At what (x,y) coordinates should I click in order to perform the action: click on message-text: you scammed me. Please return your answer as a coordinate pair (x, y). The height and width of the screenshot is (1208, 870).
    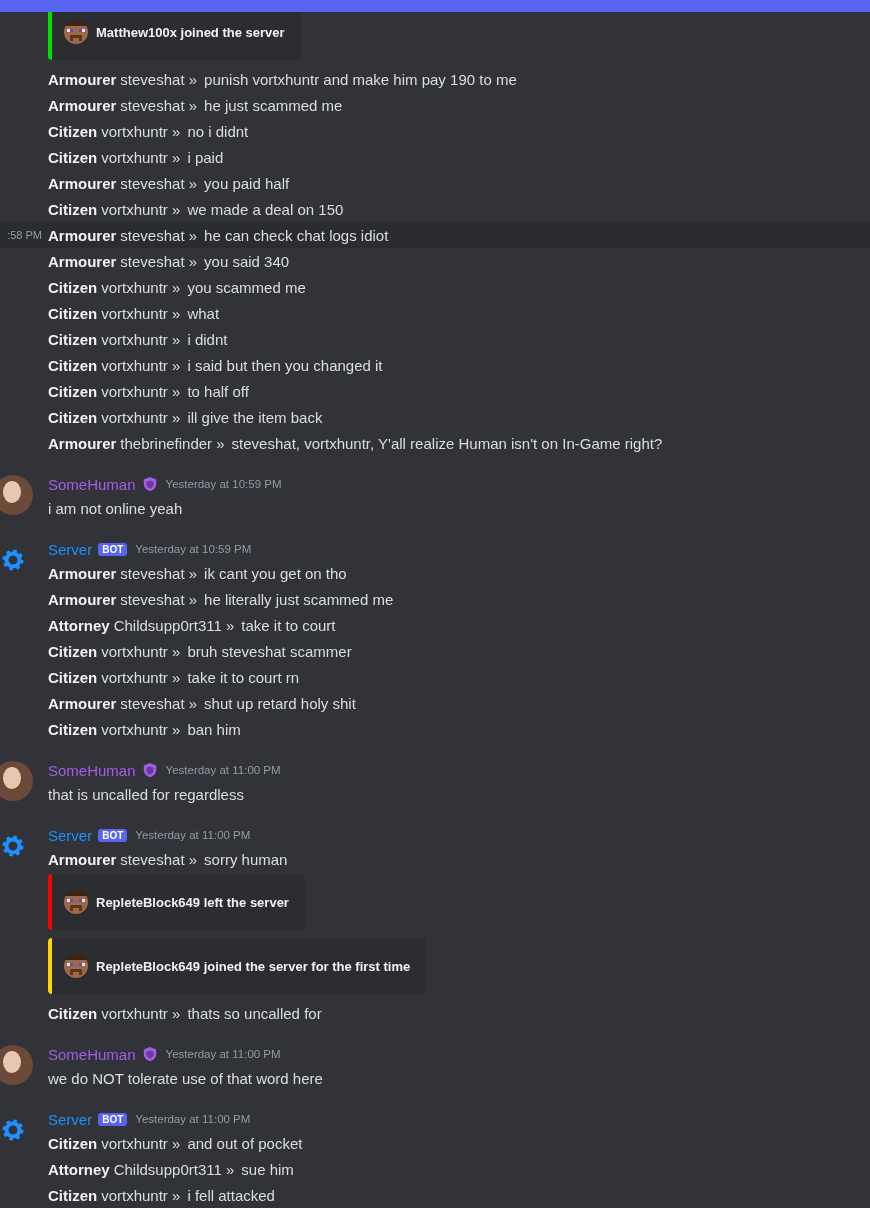
    Looking at the image, I should click on (246, 287).